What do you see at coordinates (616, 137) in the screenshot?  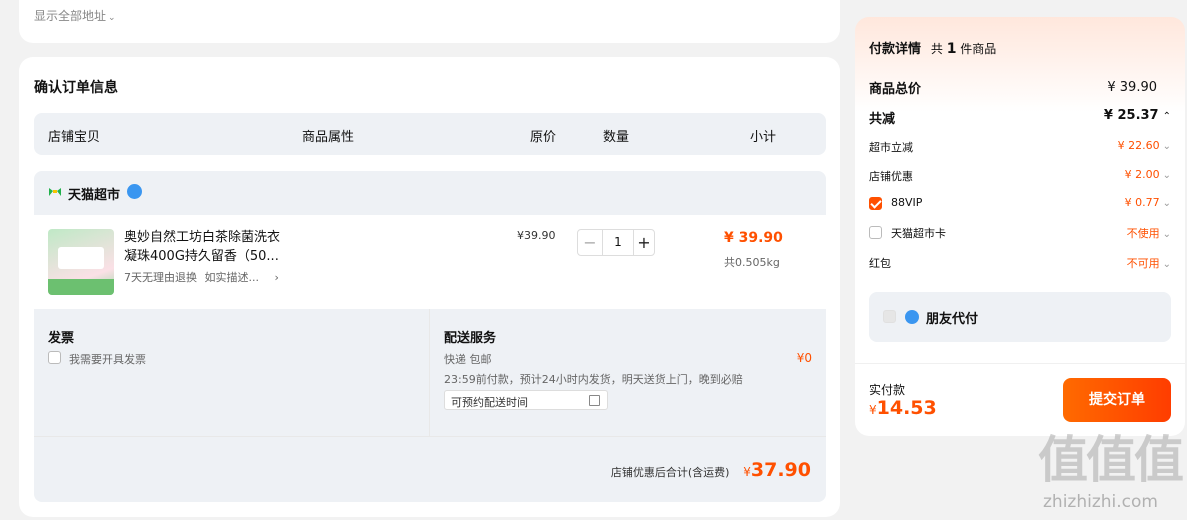 I see `column-quantity: 数量` at bounding box center [616, 137].